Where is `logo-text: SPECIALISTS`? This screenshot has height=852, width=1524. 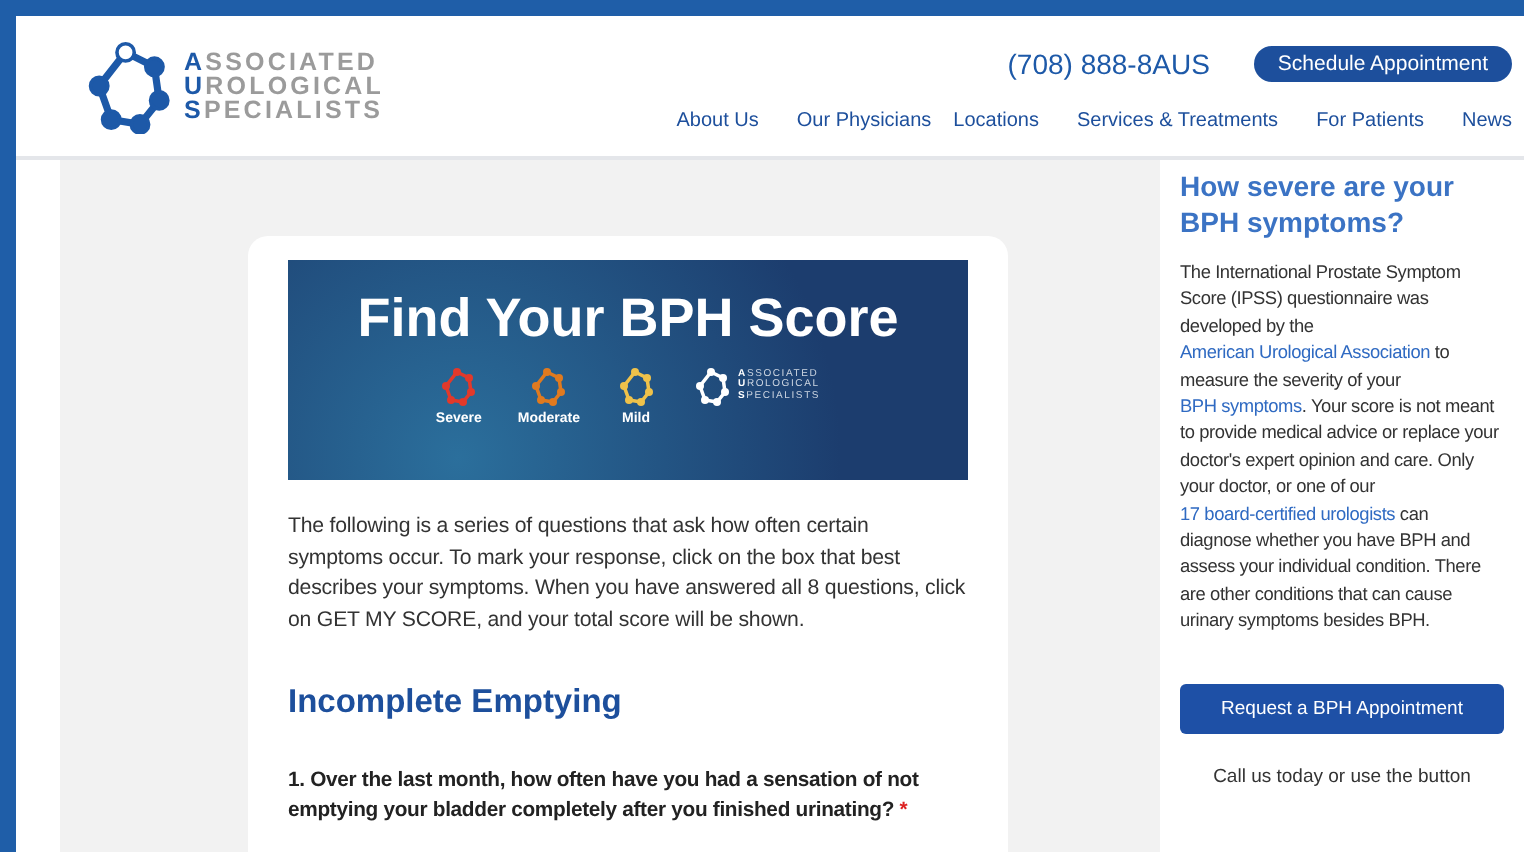 logo-text: SPECIALISTS is located at coordinates (284, 110).